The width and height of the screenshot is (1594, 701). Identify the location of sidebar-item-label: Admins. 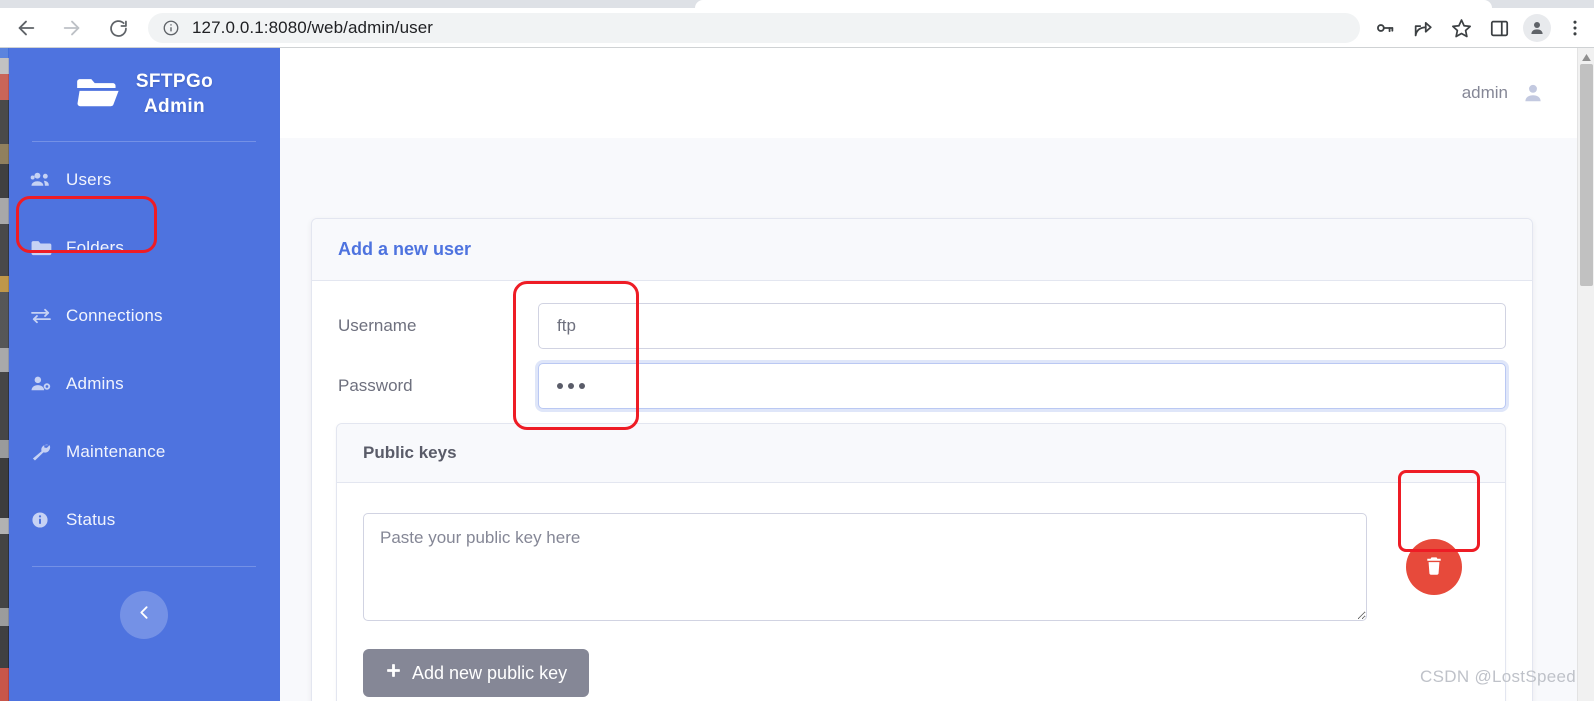
(95, 383).